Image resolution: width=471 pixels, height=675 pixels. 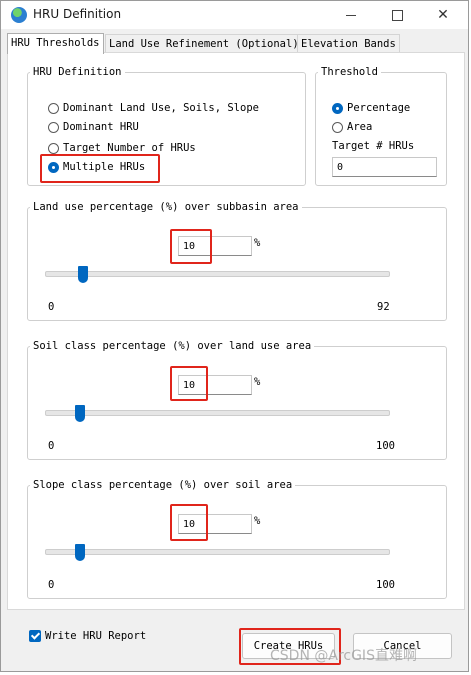 What do you see at coordinates (35, 636) in the screenshot?
I see `write-report-checkbox` at bounding box center [35, 636].